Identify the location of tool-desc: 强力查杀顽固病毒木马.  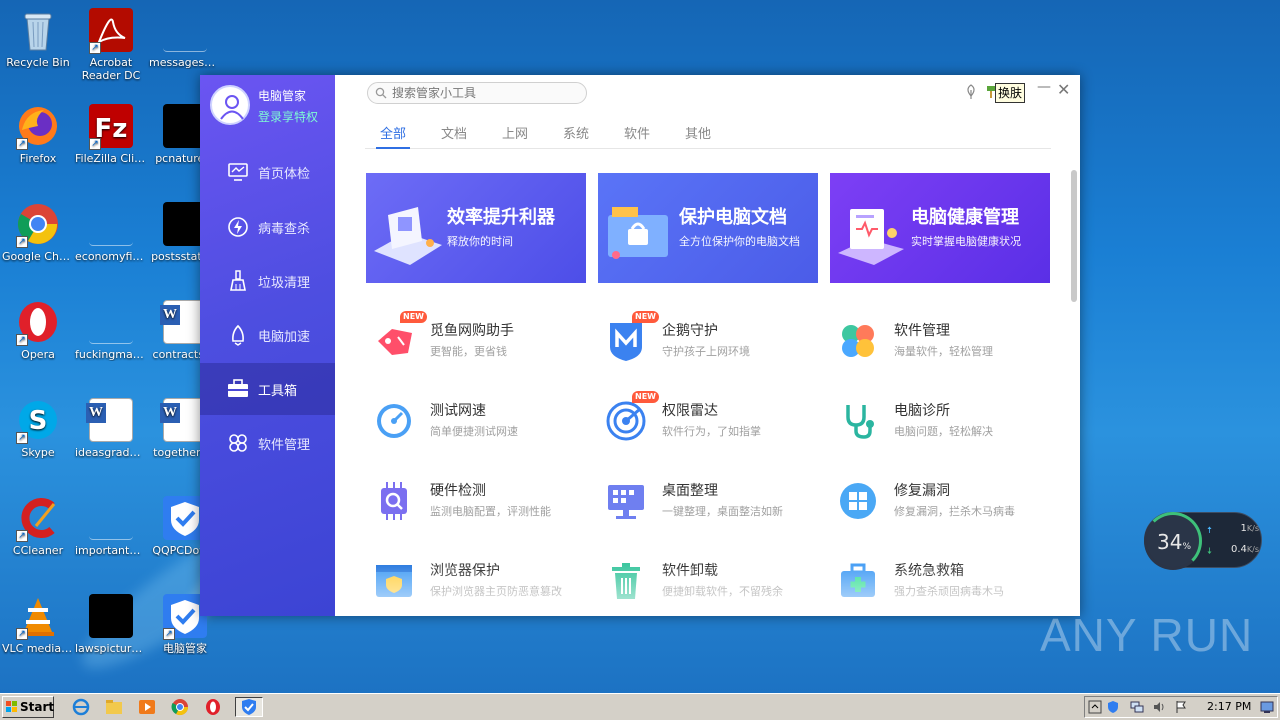
(949, 591).